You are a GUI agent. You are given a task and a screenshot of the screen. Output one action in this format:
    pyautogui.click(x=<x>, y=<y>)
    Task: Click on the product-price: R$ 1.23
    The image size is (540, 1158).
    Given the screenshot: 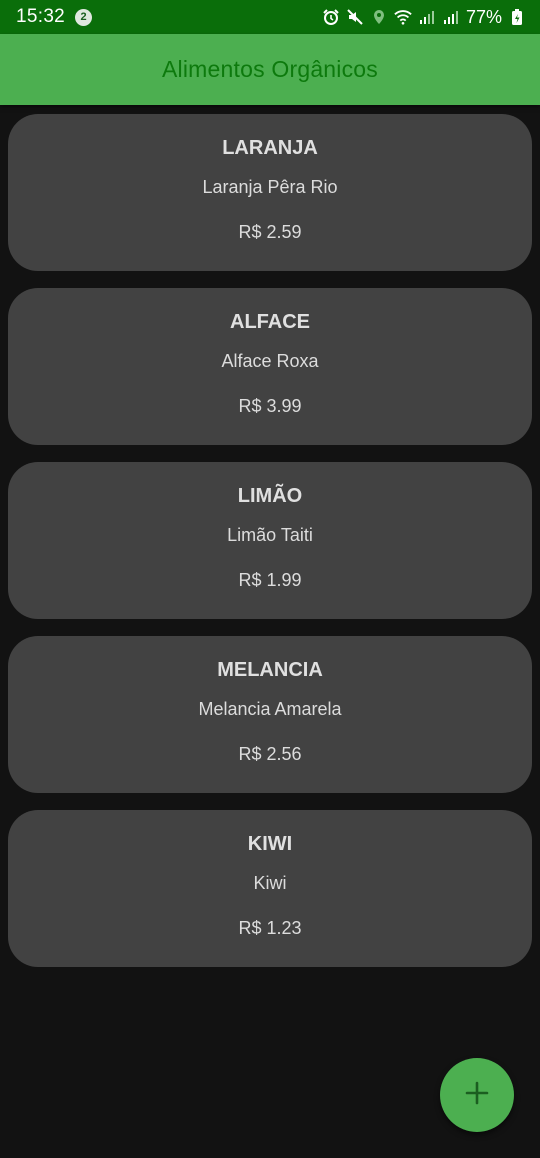 What is the action you would take?
    pyautogui.click(x=270, y=928)
    